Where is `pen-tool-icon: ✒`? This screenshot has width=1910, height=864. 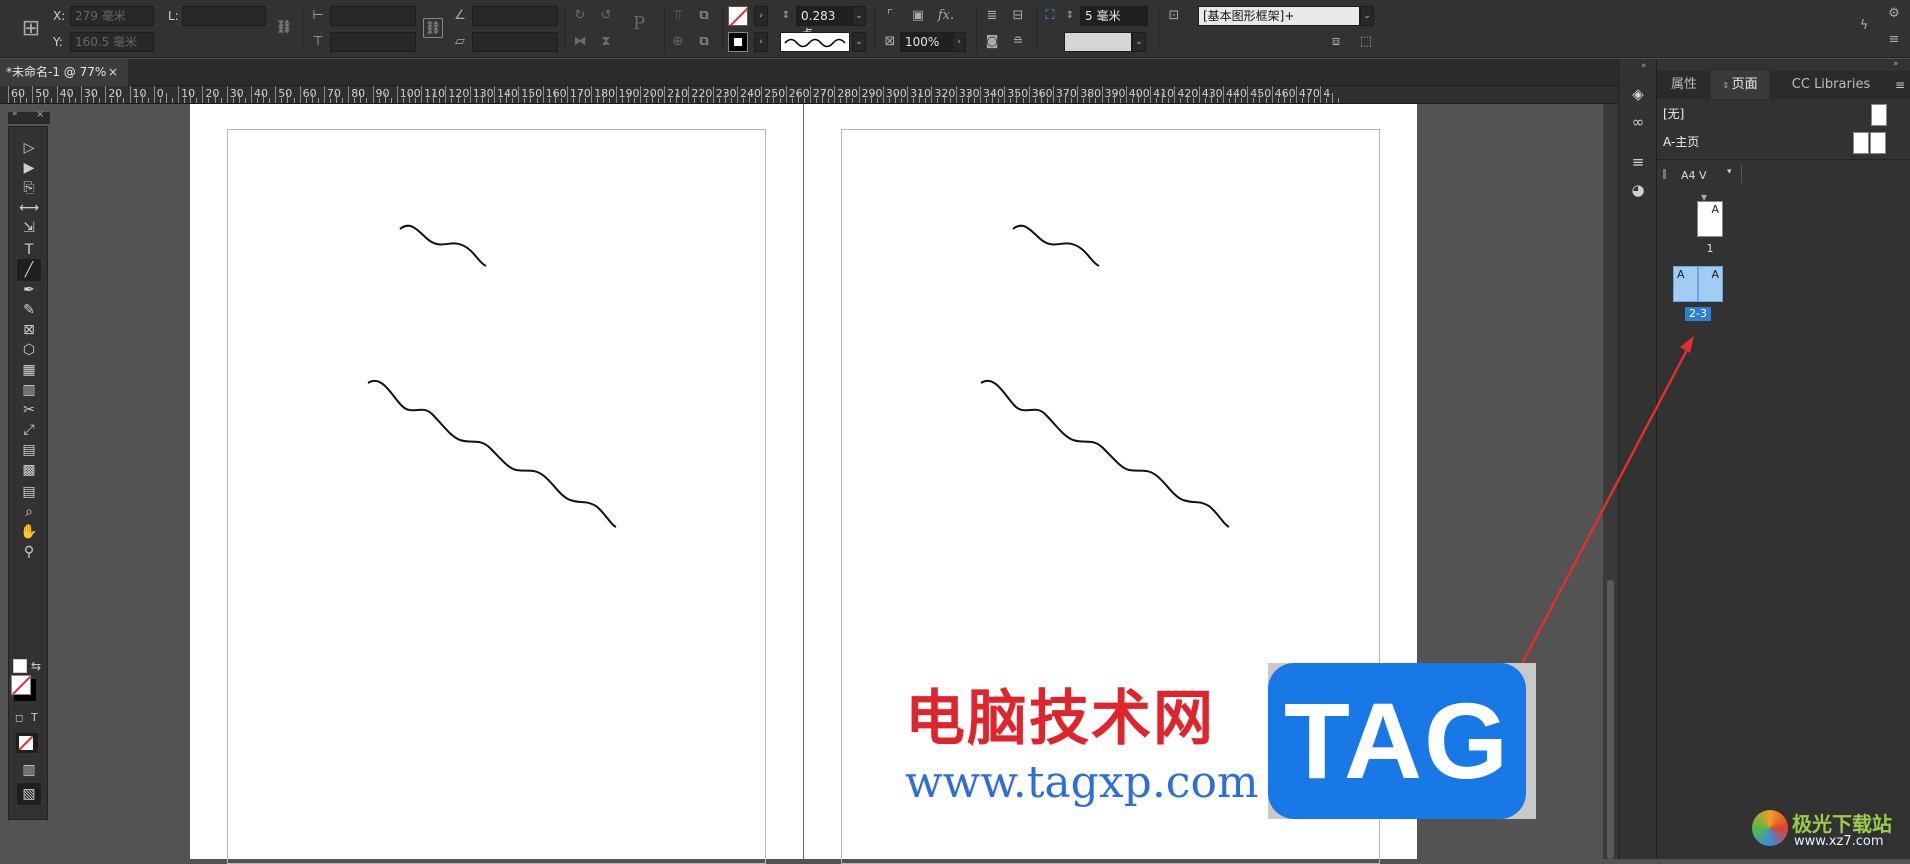 pen-tool-icon: ✒ is located at coordinates (29, 290).